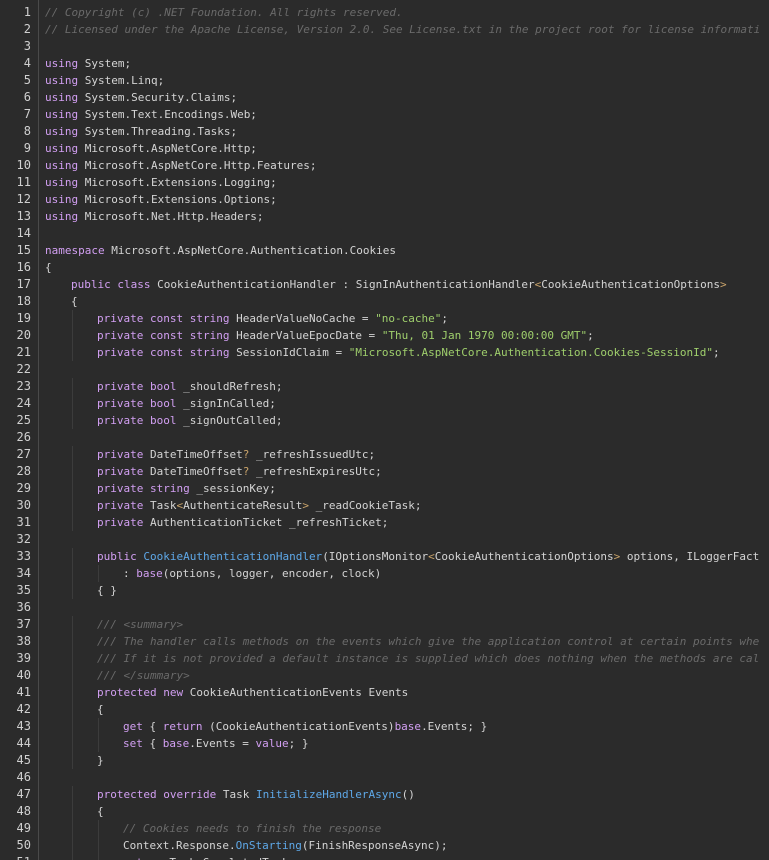  I want to click on line-number: 15, so click(23, 250).